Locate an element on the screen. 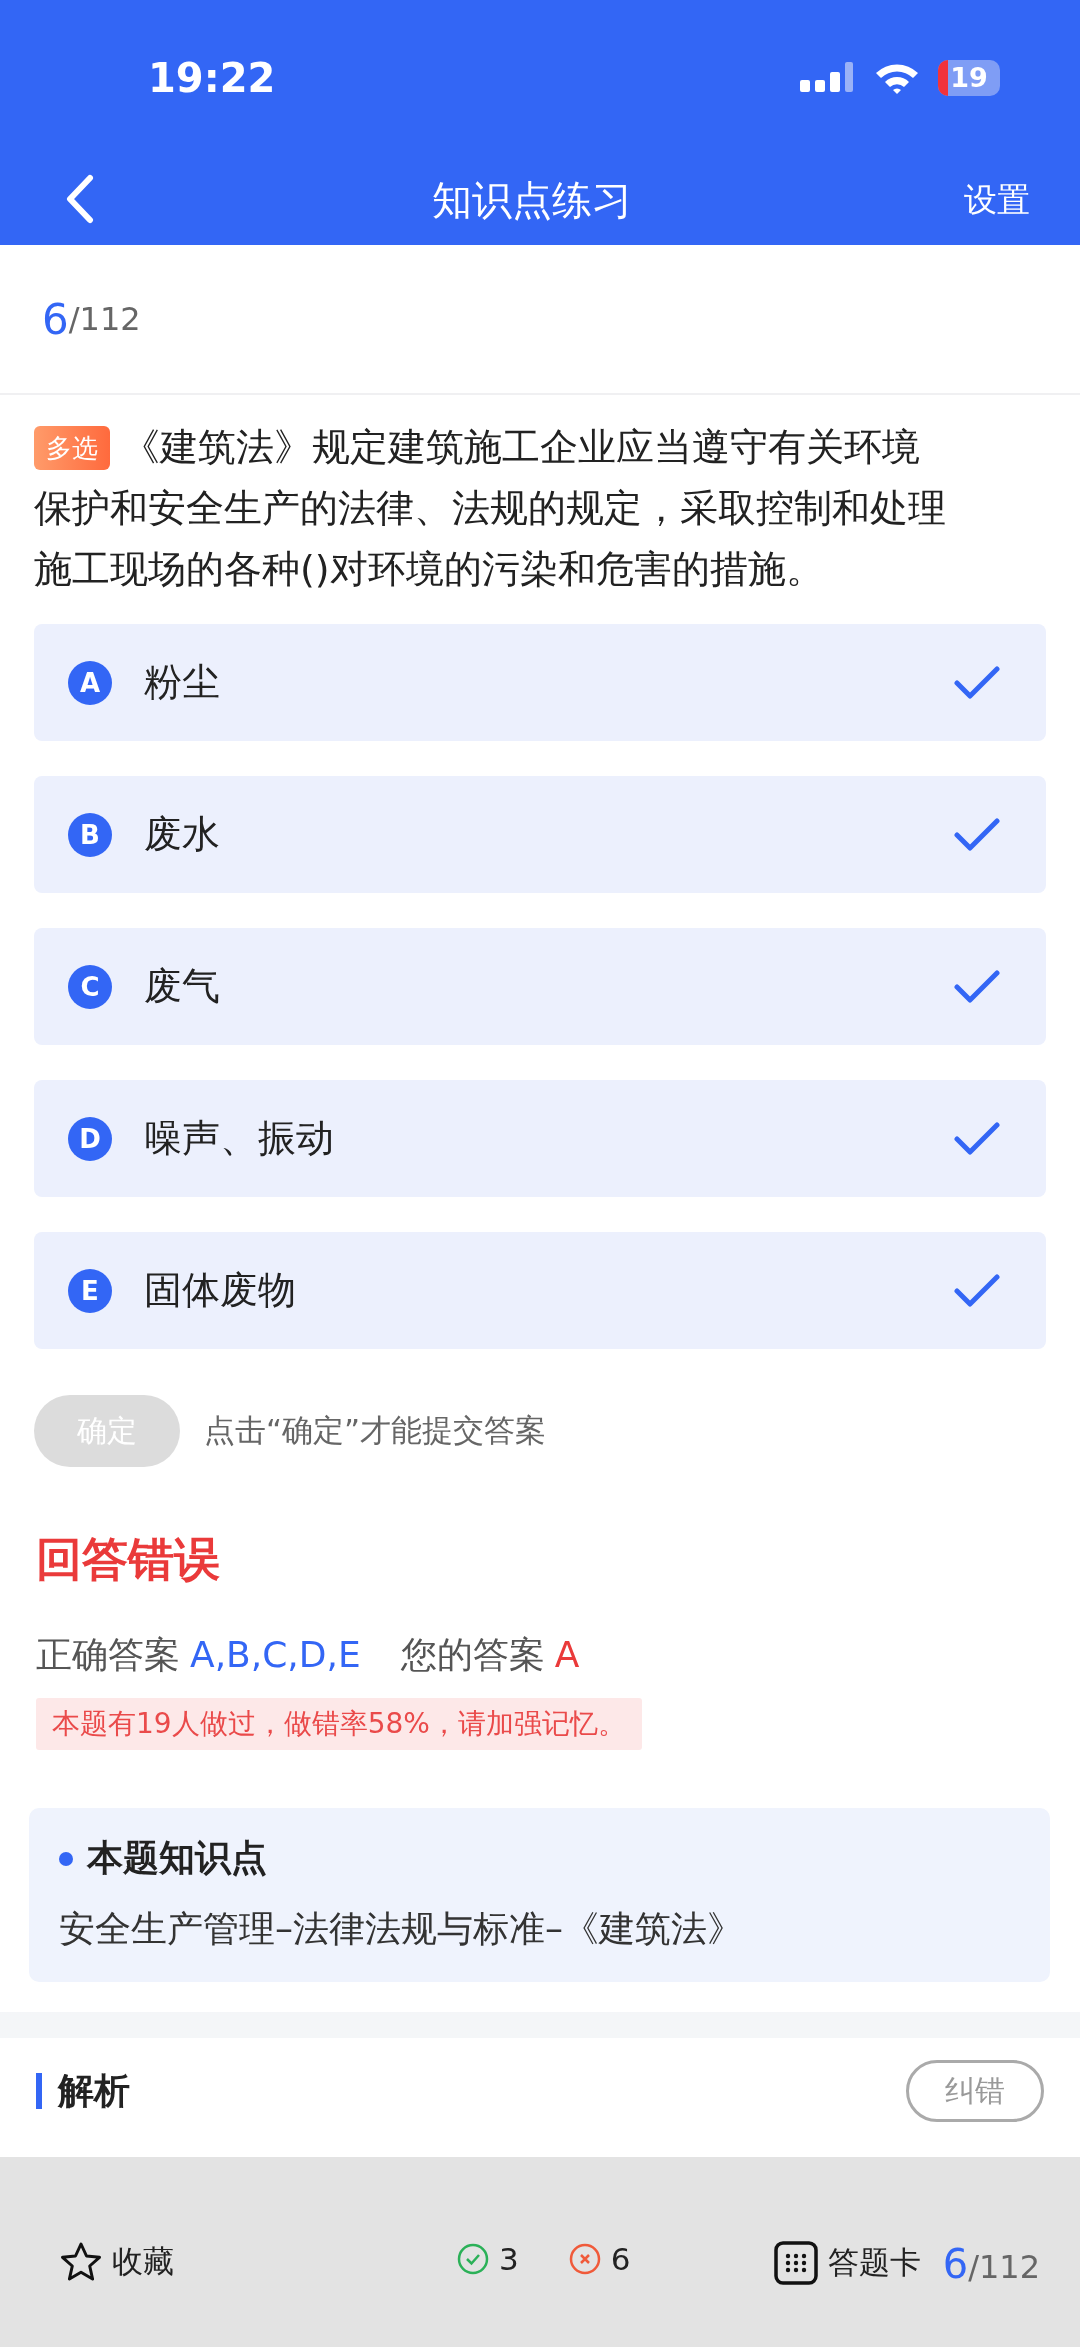 This screenshot has height=2347, width=1080. bullet-dot is located at coordinates (66, 1858).